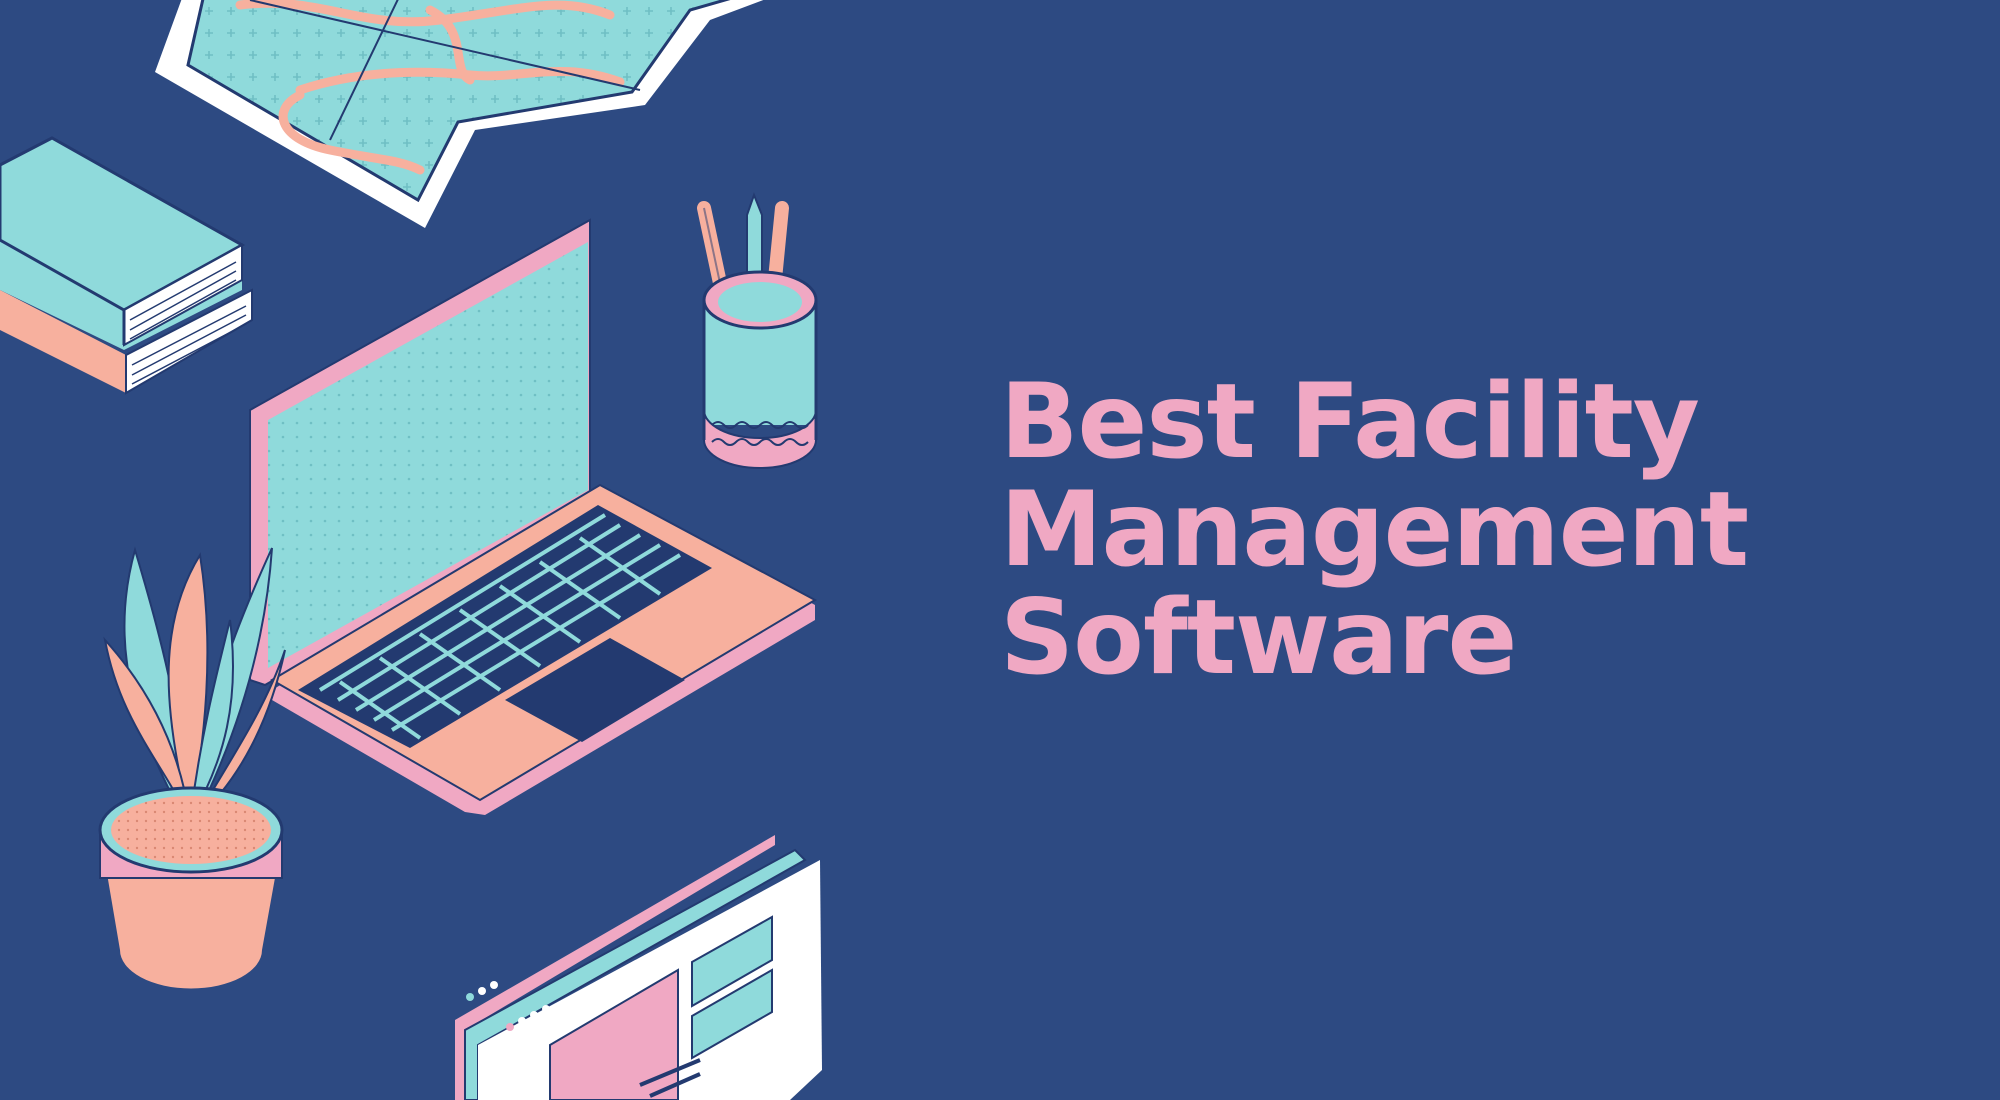 The height and width of the screenshot is (1100, 2000). What do you see at coordinates (1350, 422) in the screenshot?
I see `title-line-1: Best Facility` at bounding box center [1350, 422].